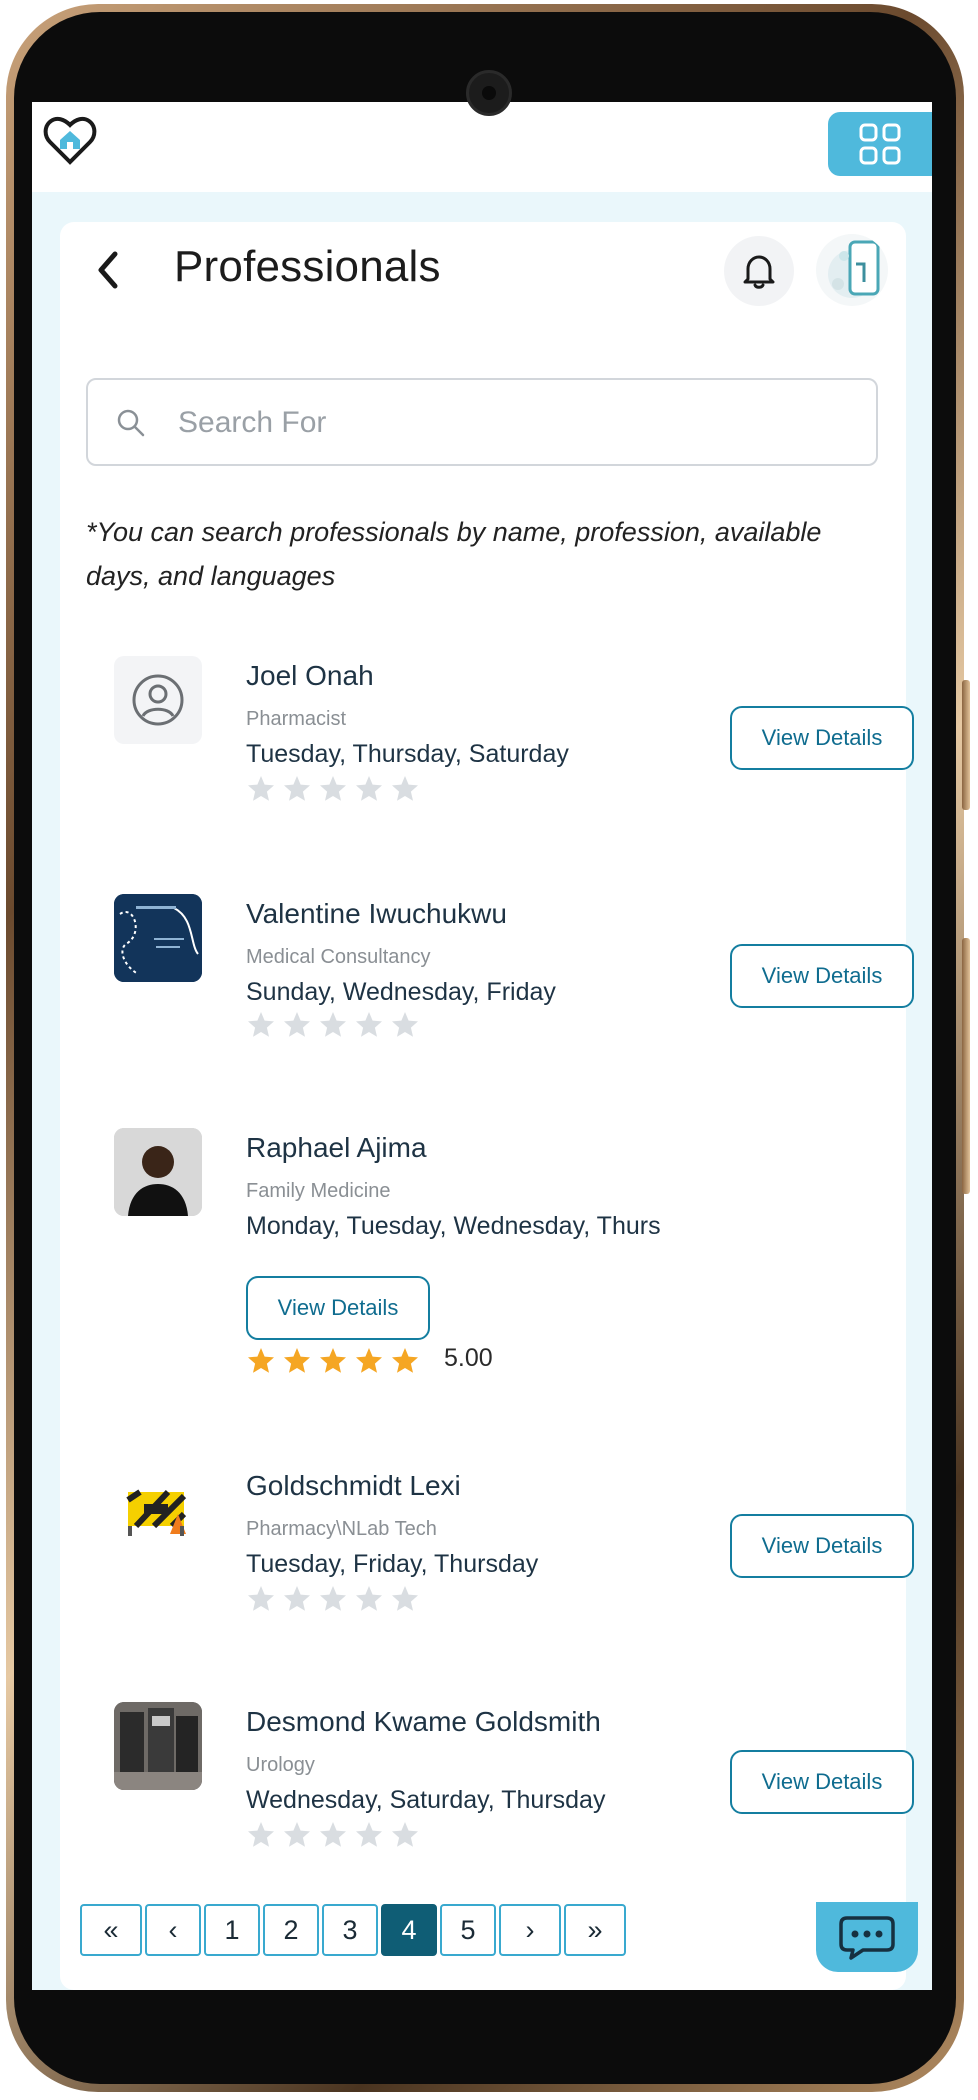 The image size is (978, 2100). Describe the element at coordinates (482, 147) in the screenshot. I see `top-bar` at that location.